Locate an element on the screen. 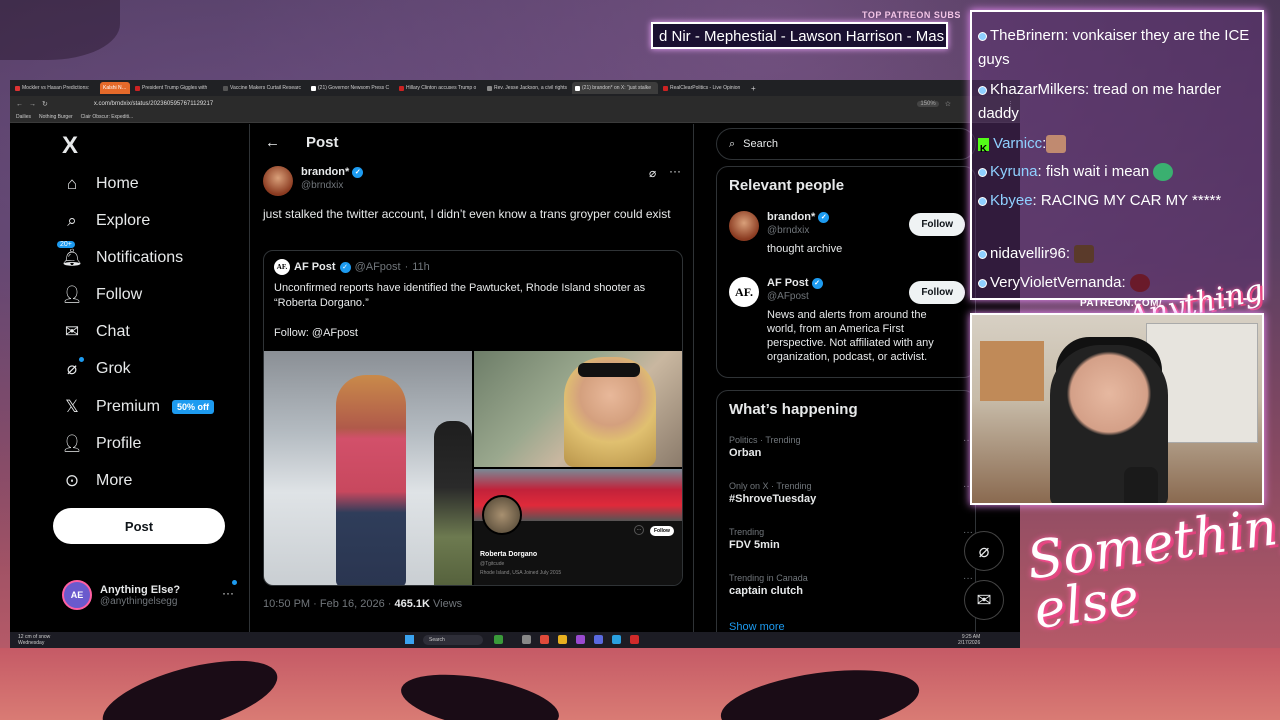 This screenshot has height=720, width=1280. browser-tab: Mockler vs Hasan Predictions: is located at coordinates (55, 88).